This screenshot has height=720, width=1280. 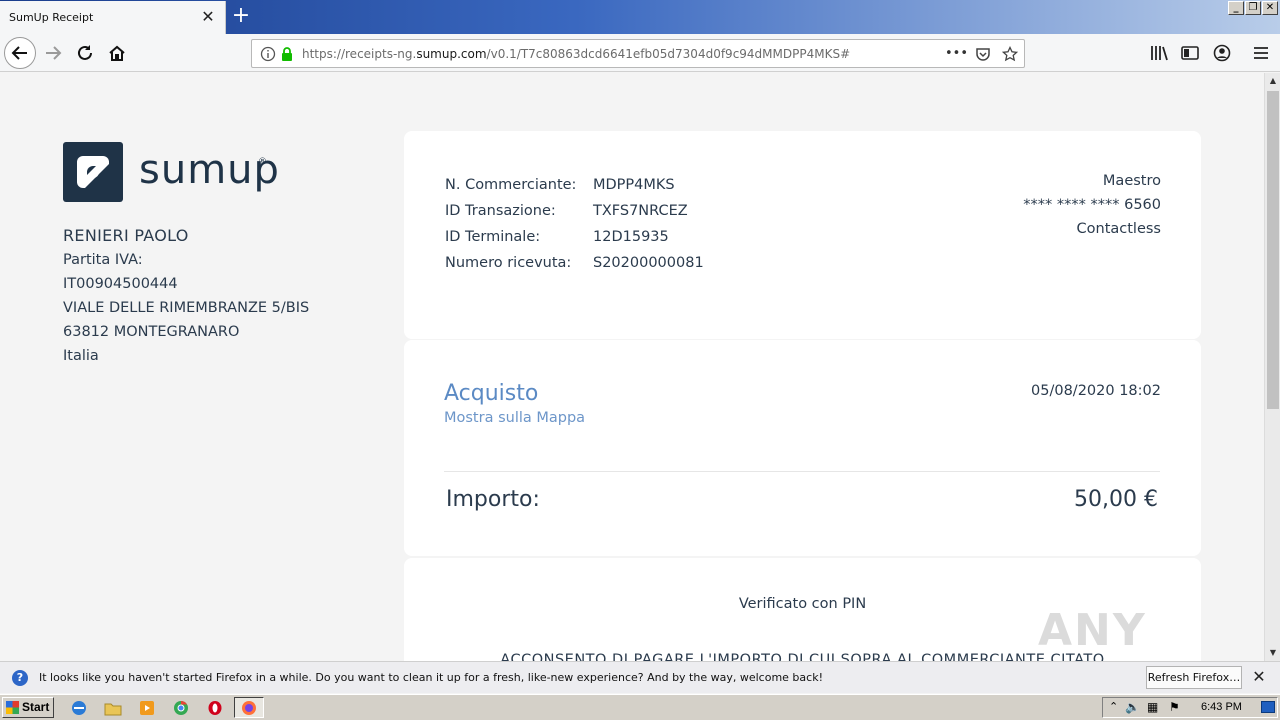 I want to click on field-label: ID Terminale:, so click(x=493, y=237).